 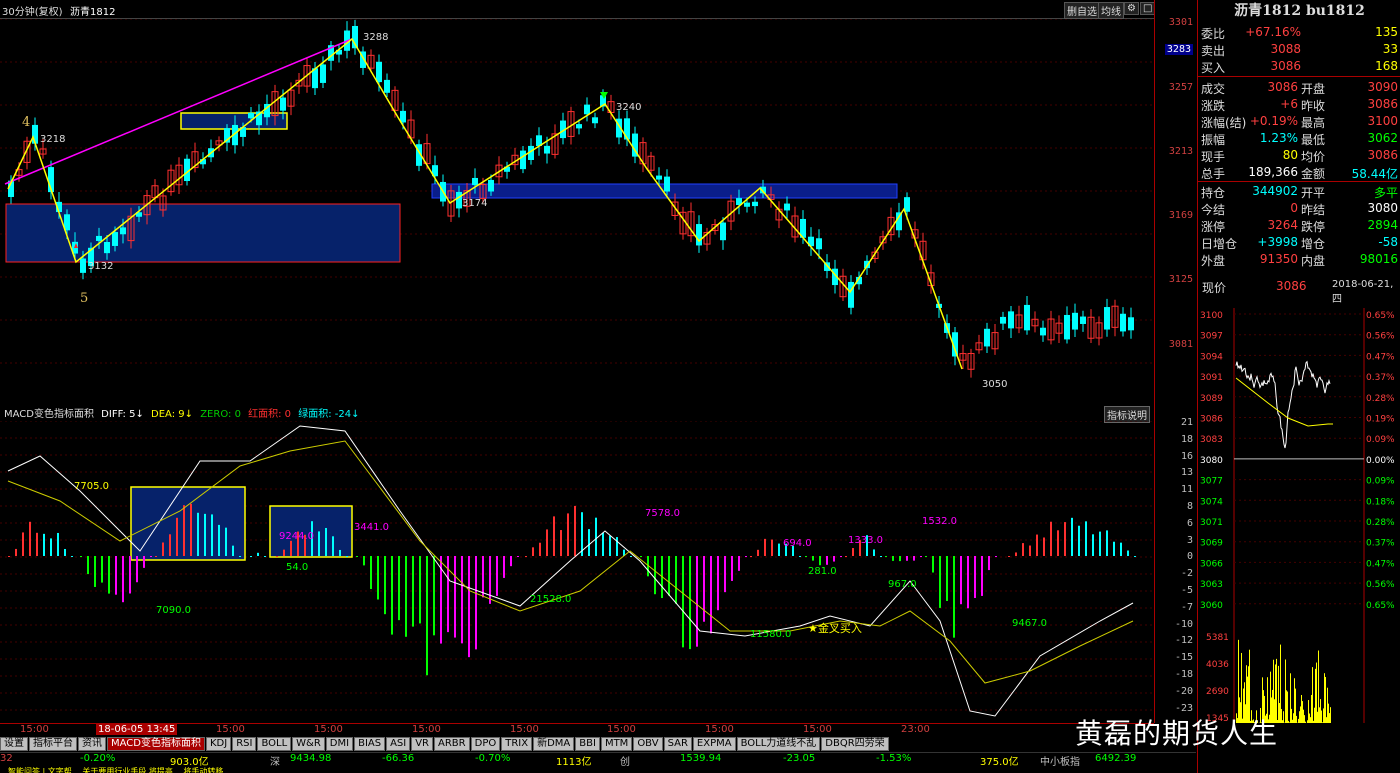 What do you see at coordinates (1183, 658) in the screenshot?
I see `macd-tick: -15` at bounding box center [1183, 658].